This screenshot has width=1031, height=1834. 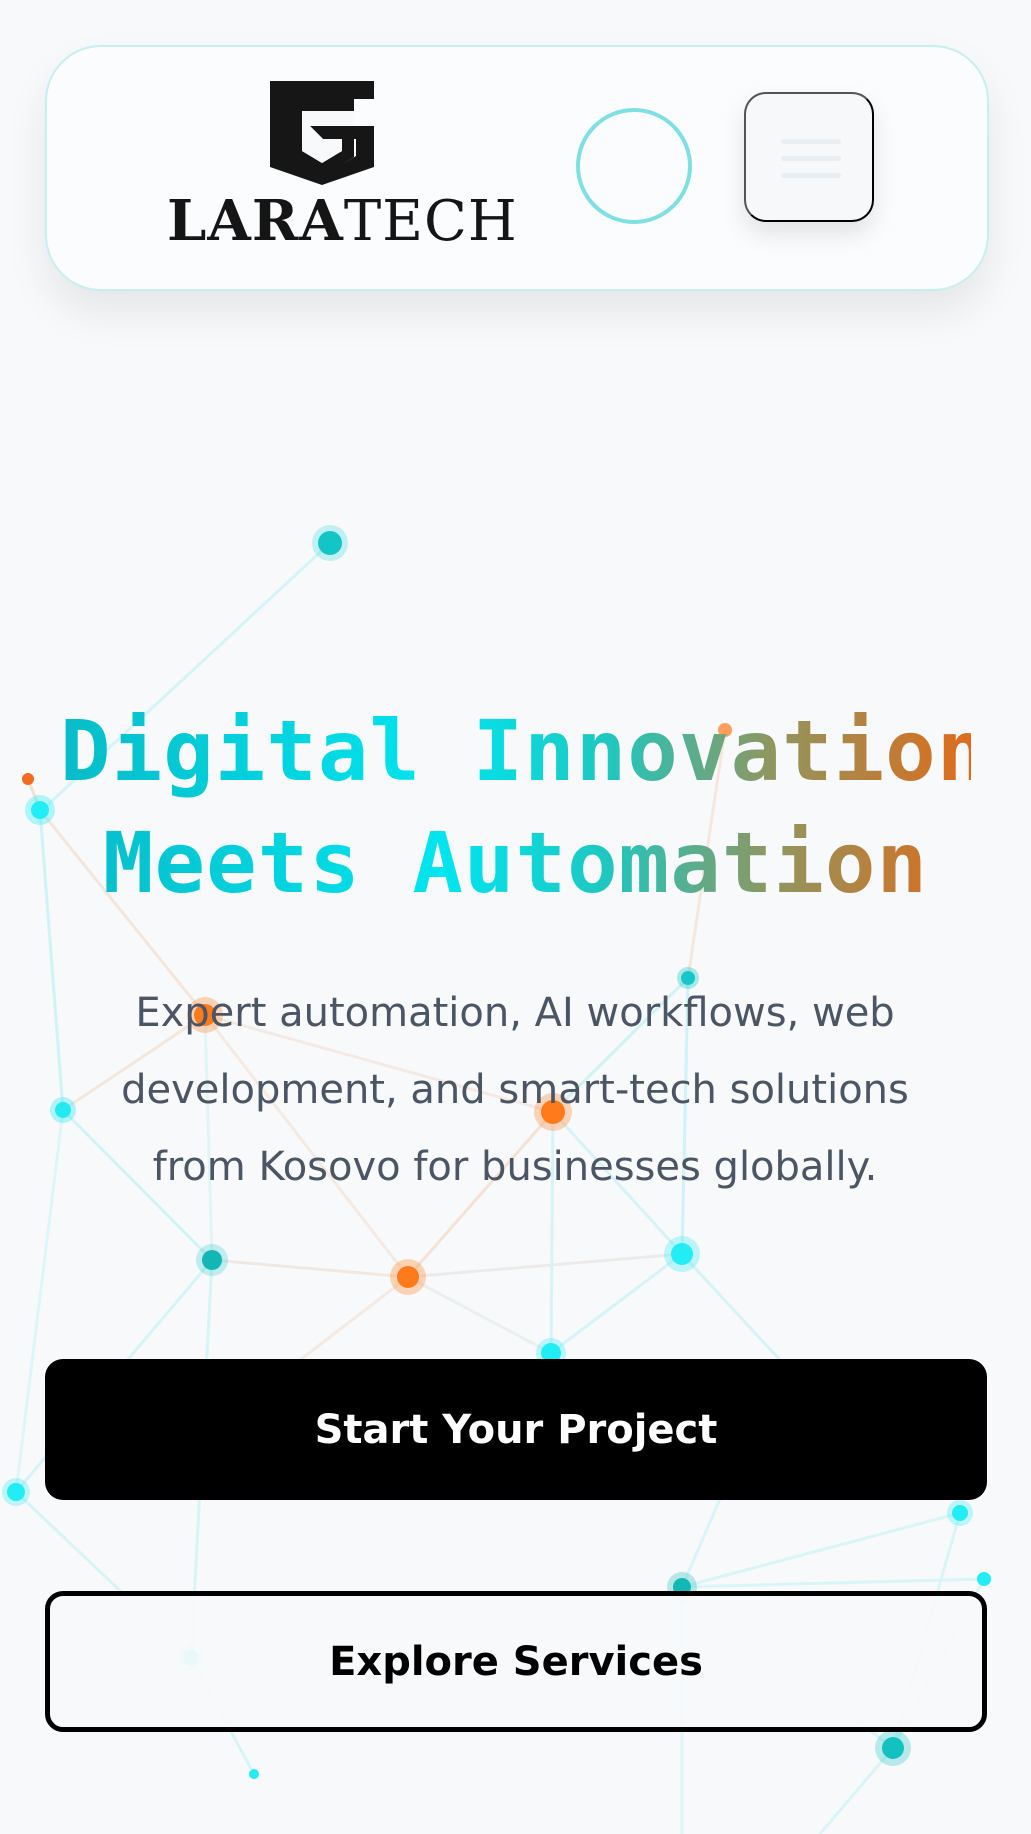 What do you see at coordinates (515, 807) in the screenshot?
I see `hero-title: Digital Innovation Meets Automation` at bounding box center [515, 807].